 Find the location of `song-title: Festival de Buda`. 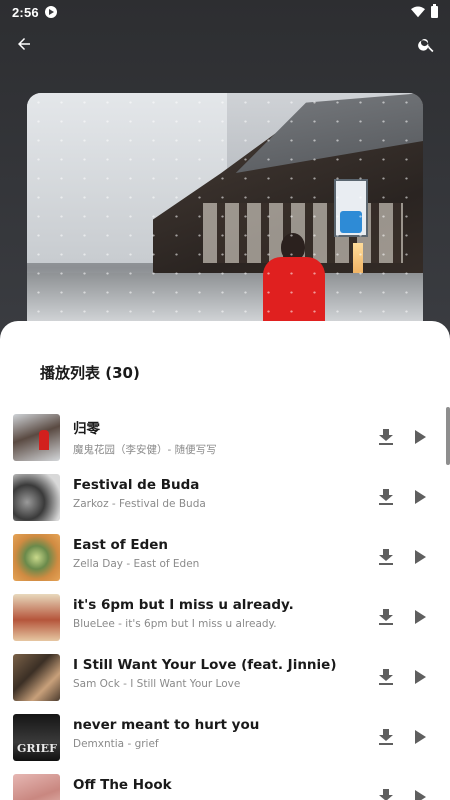

song-title: Festival de Buda is located at coordinates (136, 485).